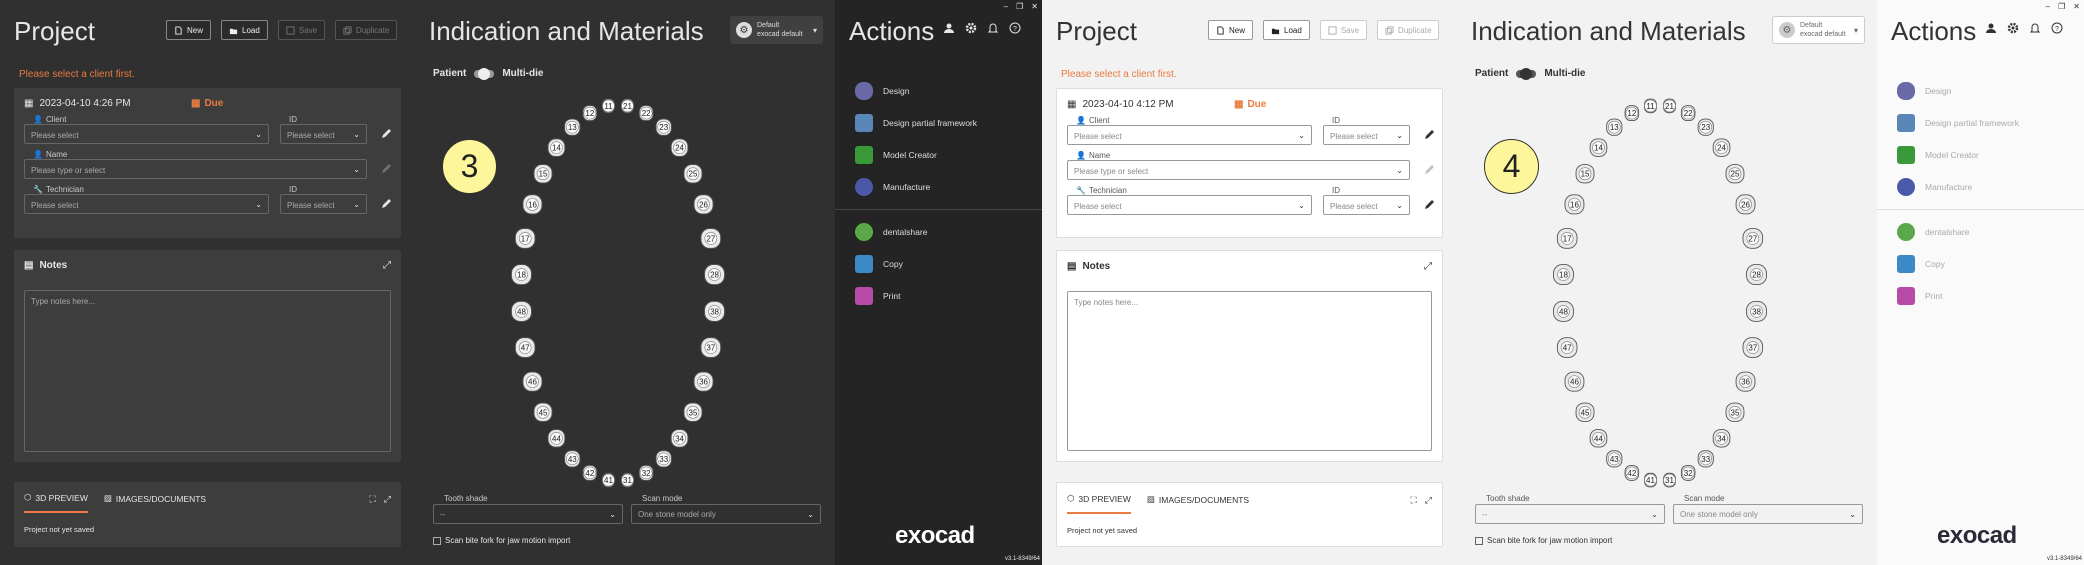 The image size is (2084, 565). I want to click on help-icon: ?, so click(2057, 28).